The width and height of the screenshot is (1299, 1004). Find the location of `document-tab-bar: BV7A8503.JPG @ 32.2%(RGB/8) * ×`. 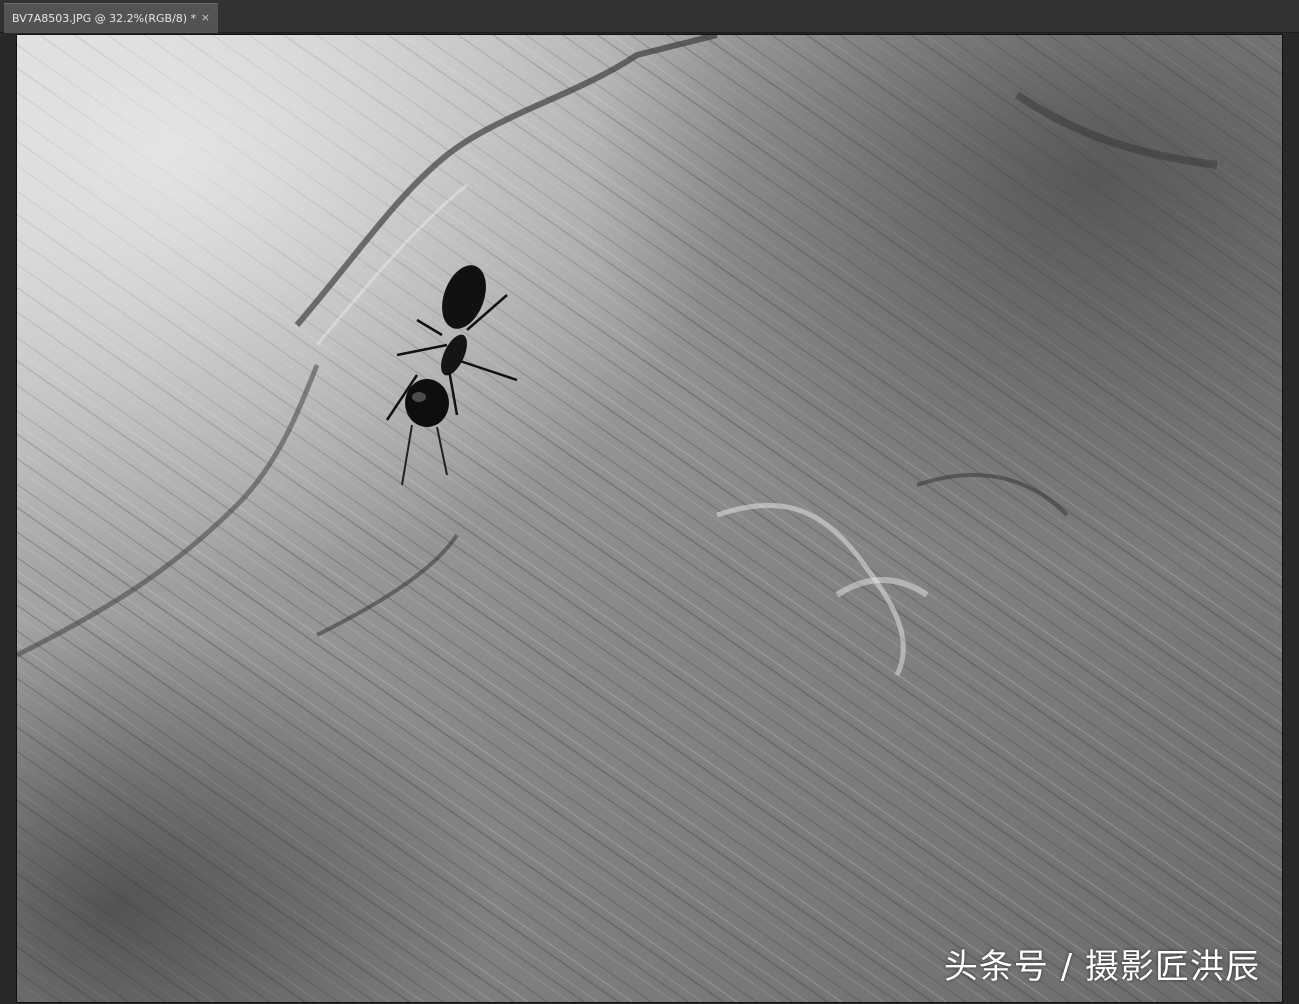

document-tab-bar: BV7A8503.JPG @ 32.2%(RGB/8) * × is located at coordinates (649, 16).